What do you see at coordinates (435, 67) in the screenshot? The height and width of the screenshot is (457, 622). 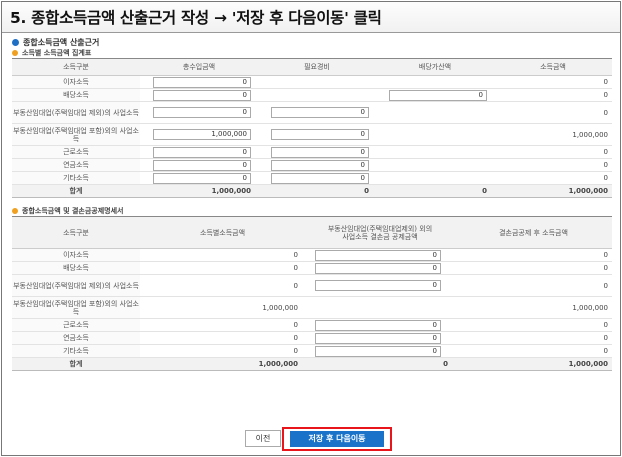 I see `column-header: 배당가산액` at bounding box center [435, 67].